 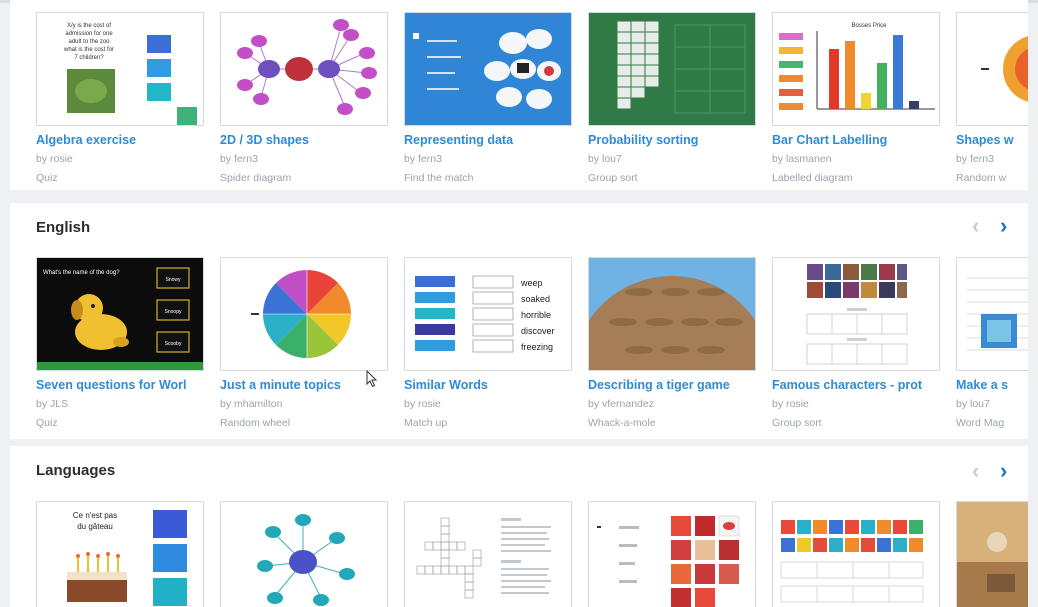 I want to click on svg-text: horrible, so click(x=536, y=315).